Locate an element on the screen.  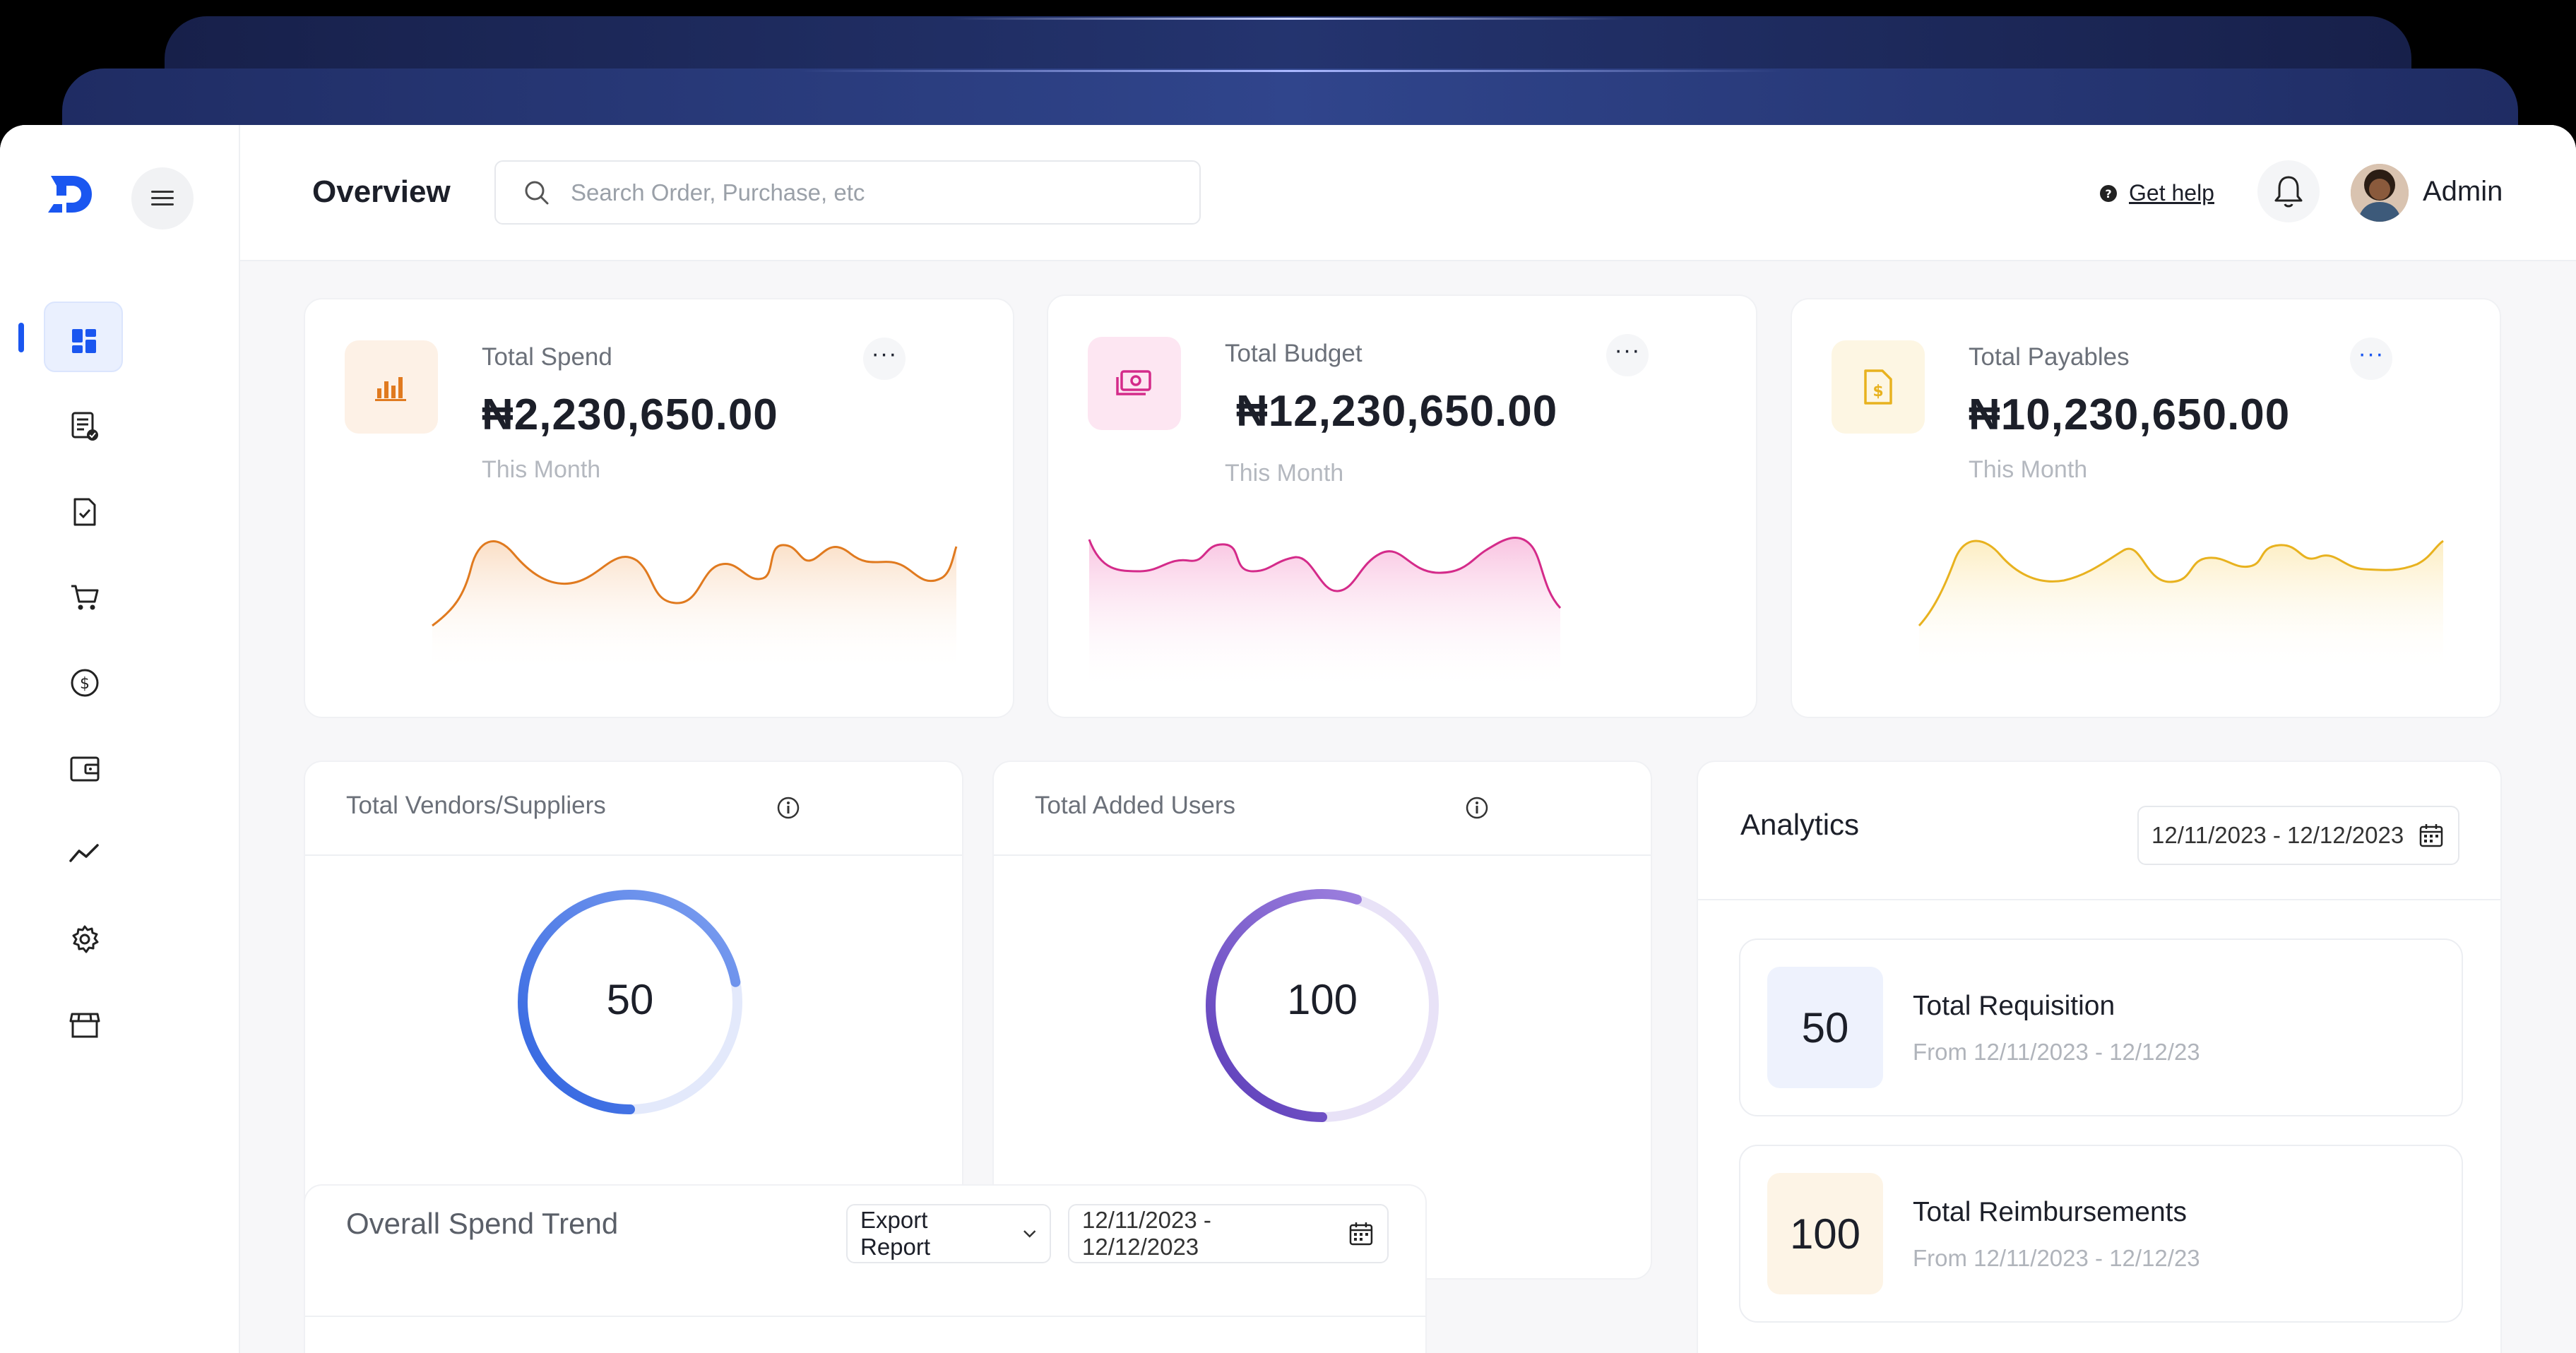
dollar-icon: $ is located at coordinates (85, 682).